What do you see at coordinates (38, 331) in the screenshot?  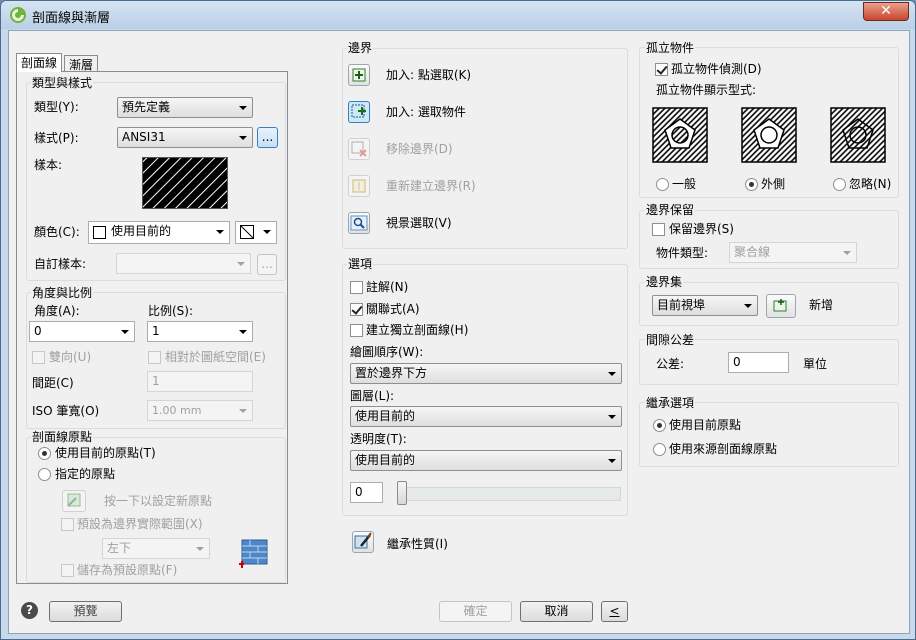 I see `angle-value: 0` at bounding box center [38, 331].